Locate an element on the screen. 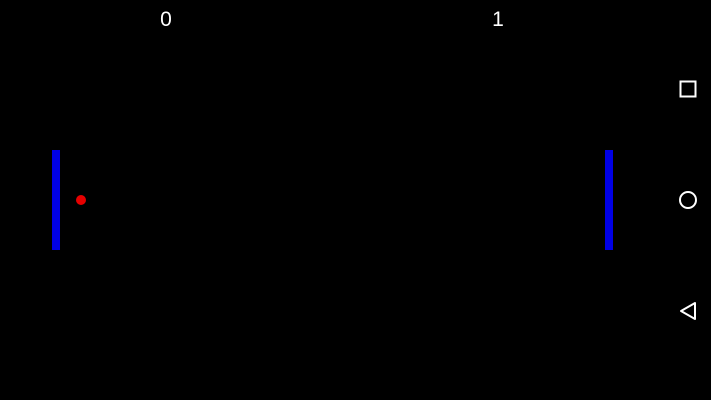 Image resolution: width=711 pixels, height=400 pixels. home-button is located at coordinates (688, 200).